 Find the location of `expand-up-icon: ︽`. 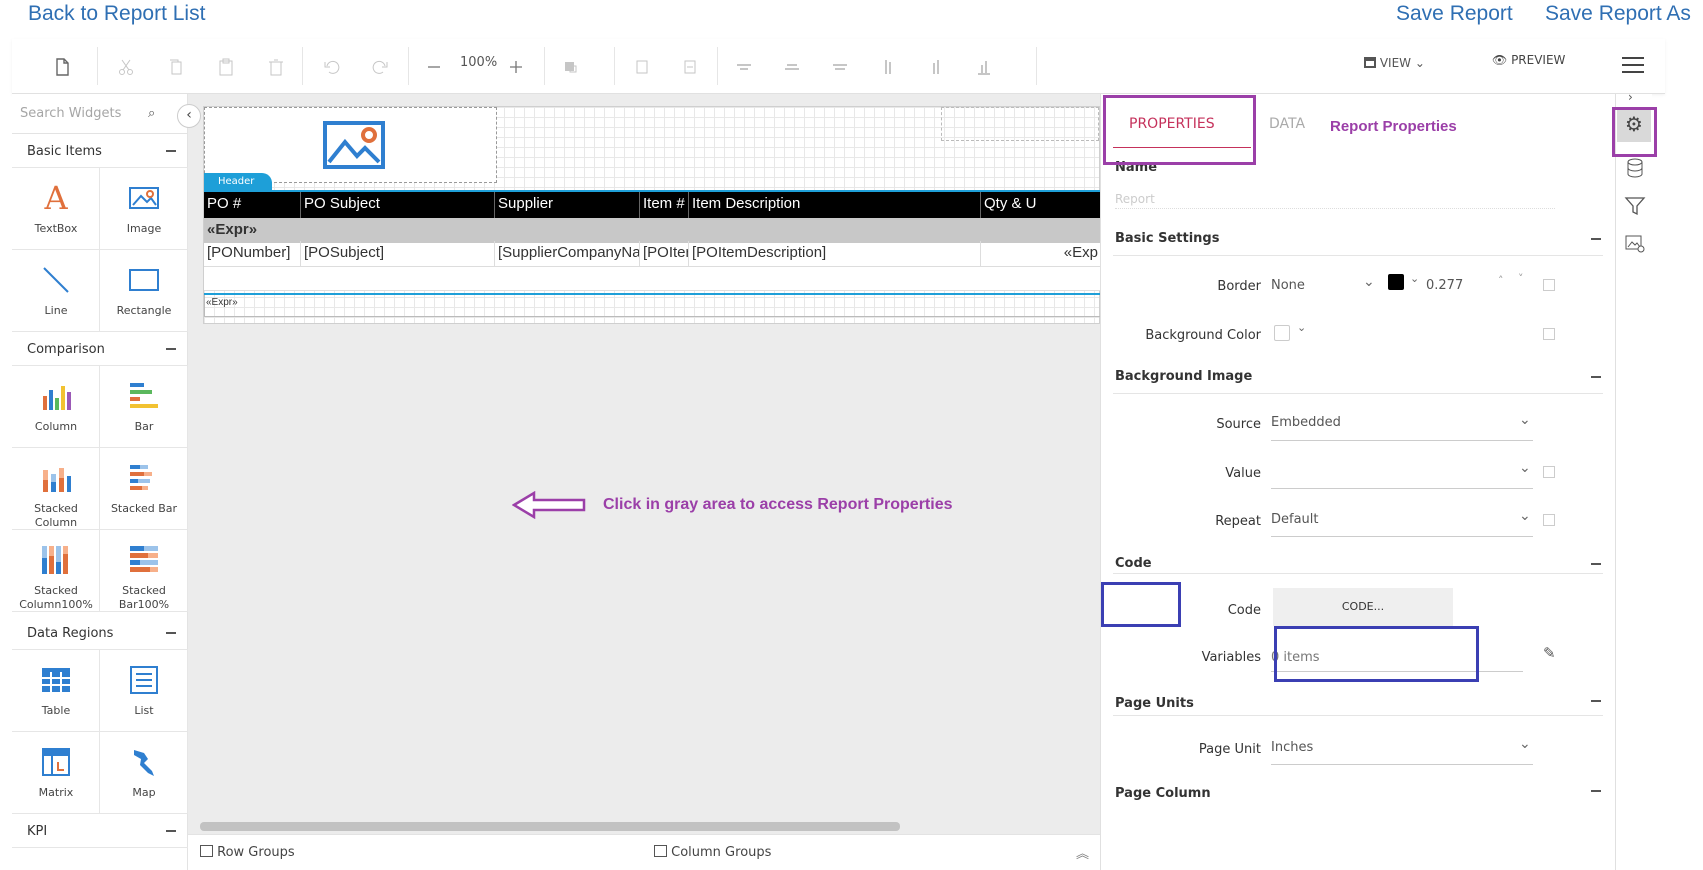

expand-up-icon: ︽ is located at coordinates (1082, 852).